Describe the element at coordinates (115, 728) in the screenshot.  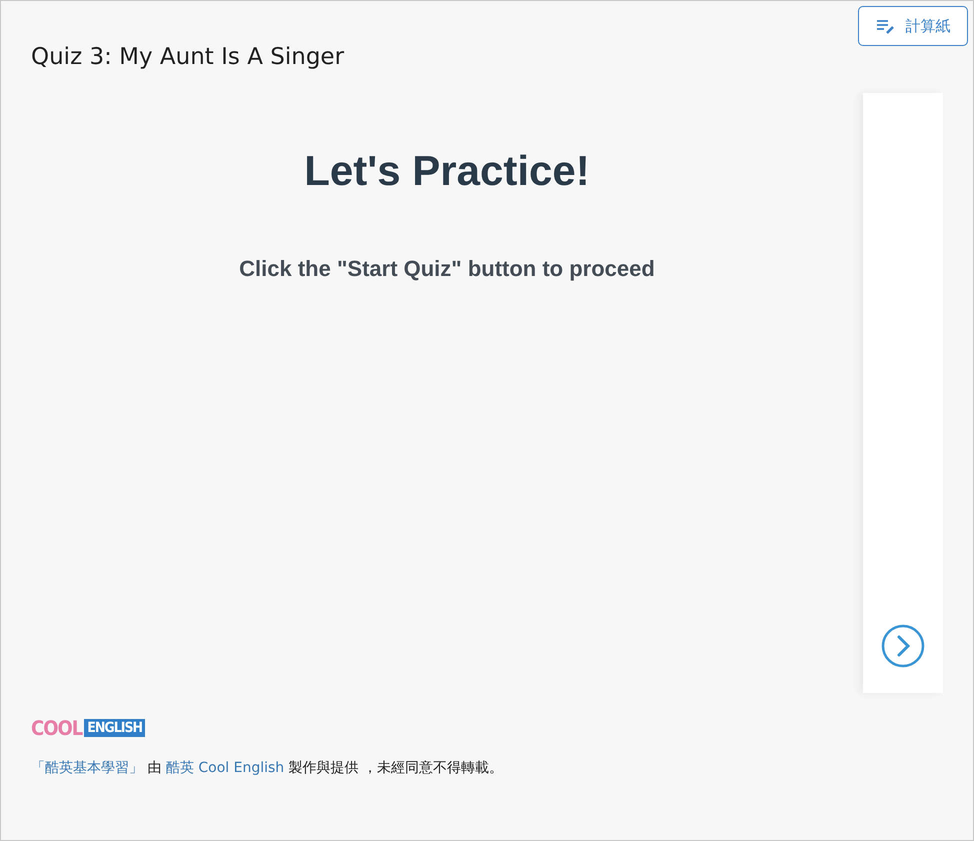
I see `logo-badge: ENGLISH` at that location.